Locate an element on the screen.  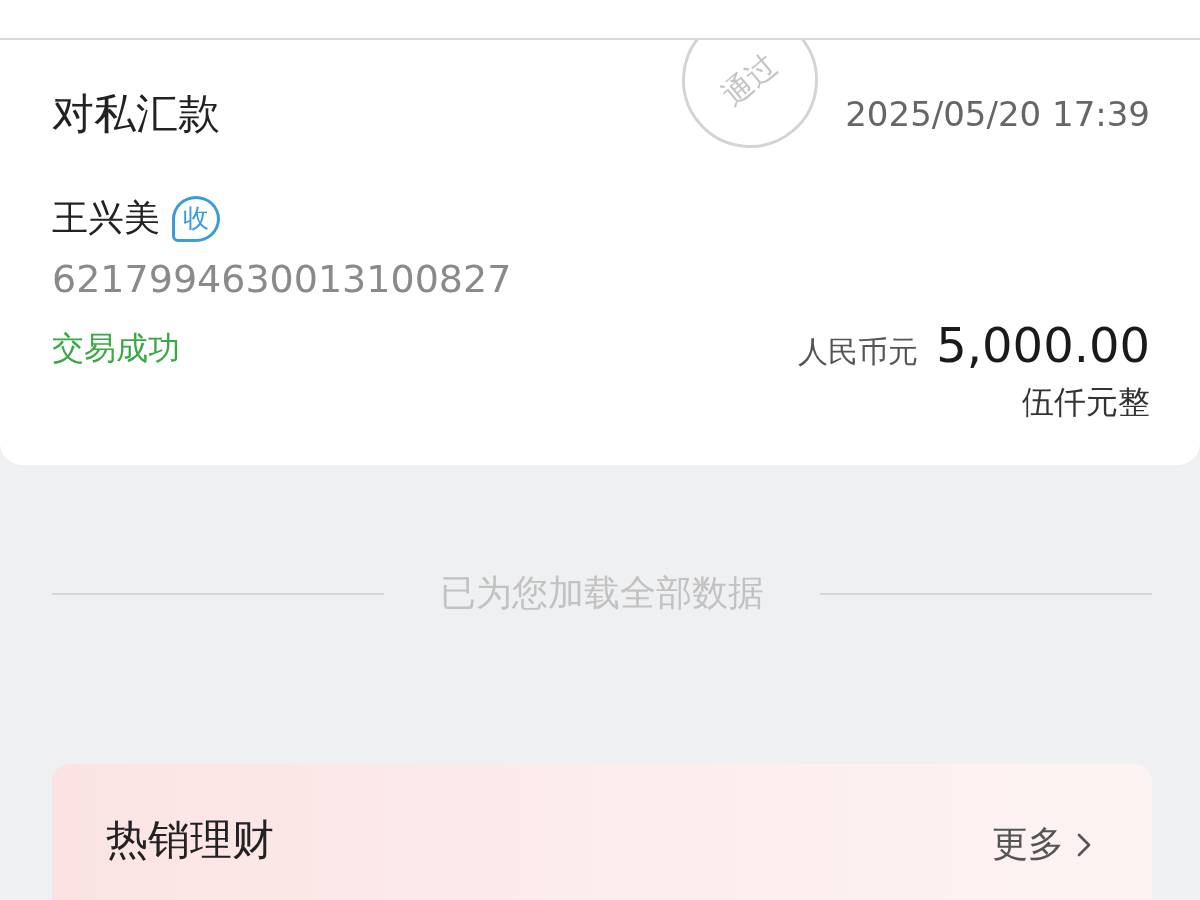
transaction-status: 交易成功 is located at coordinates (116, 348).